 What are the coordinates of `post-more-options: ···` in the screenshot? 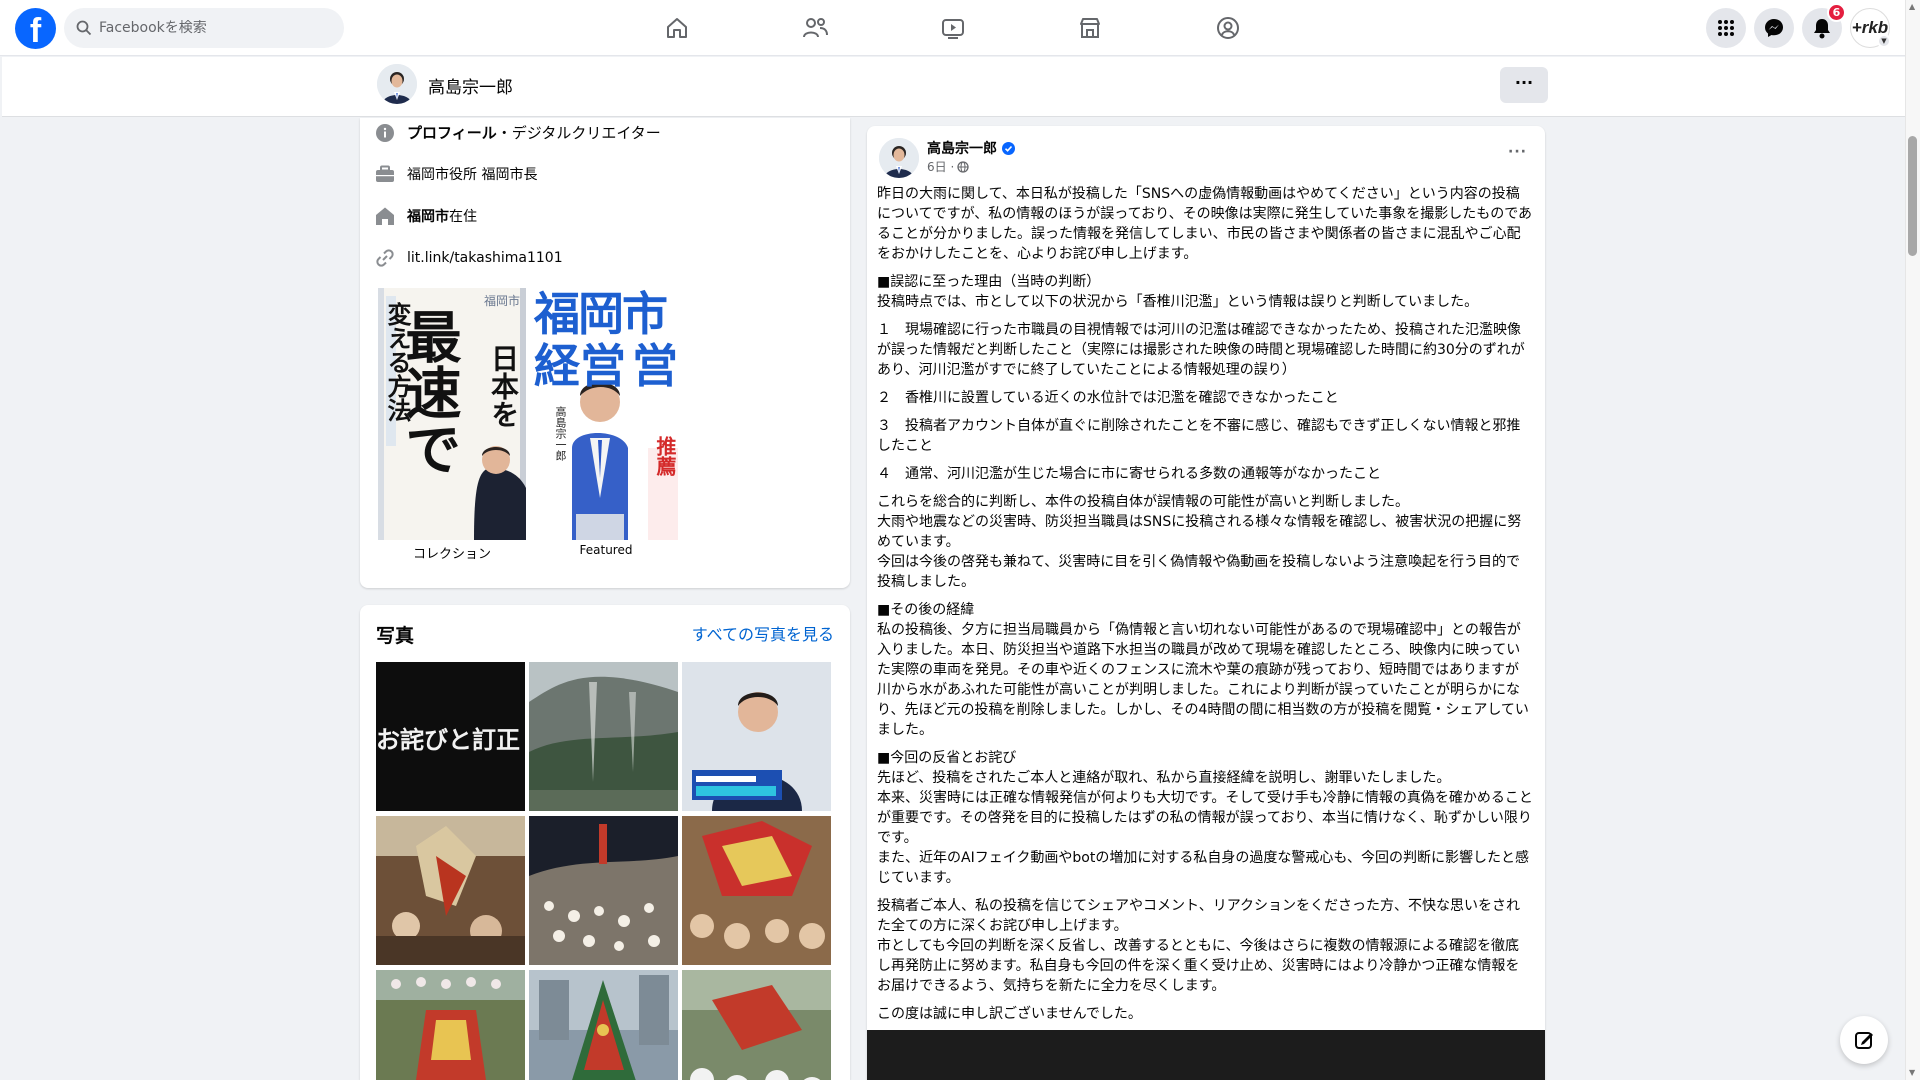 It's located at (1517, 152).